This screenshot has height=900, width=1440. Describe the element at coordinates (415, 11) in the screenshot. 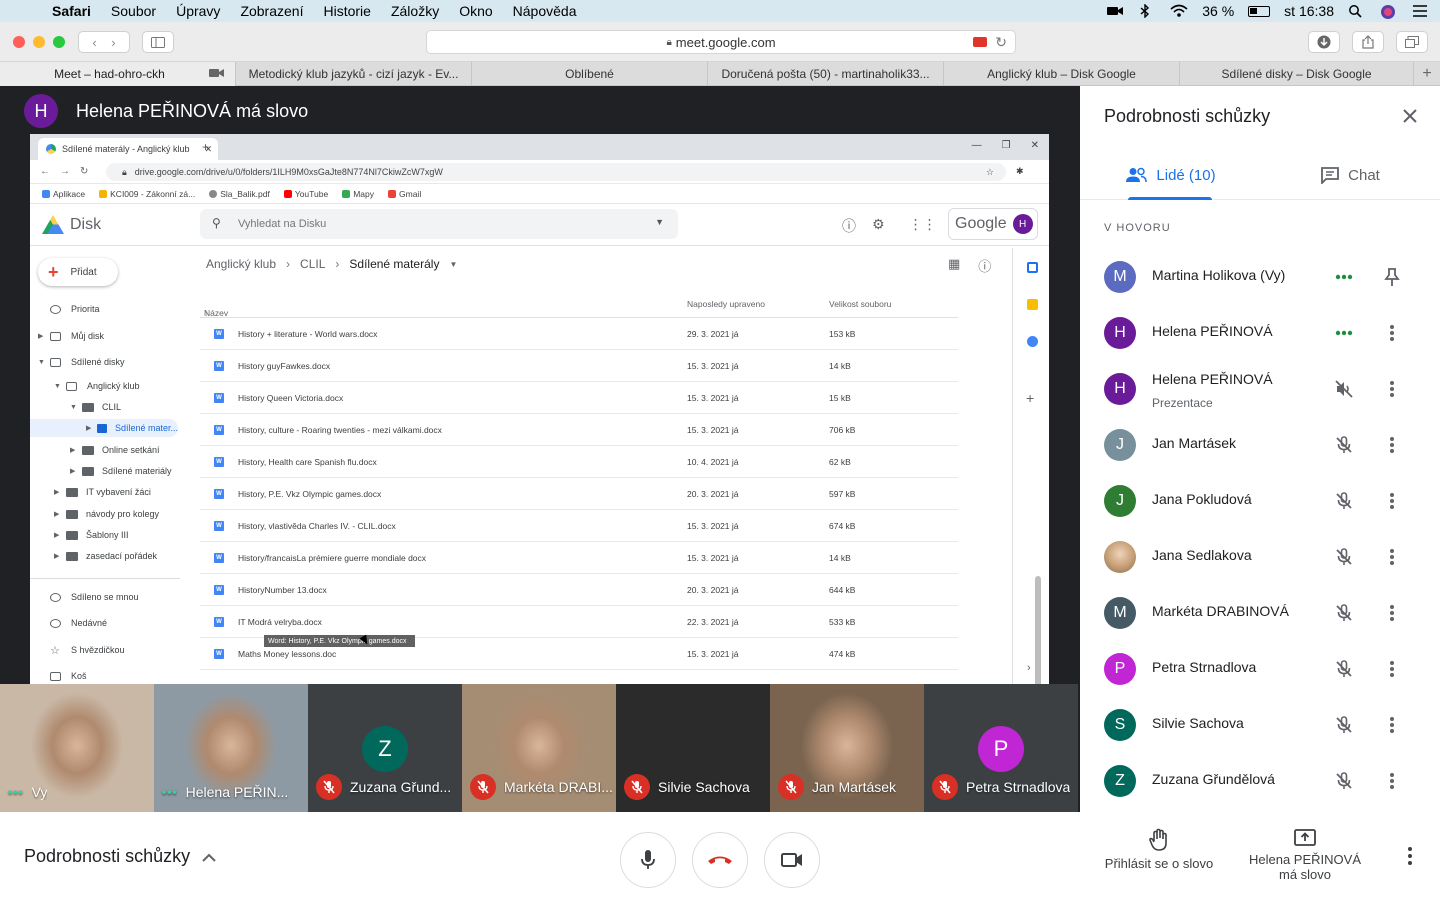

I see `menu-zalozky: Záložky` at that location.